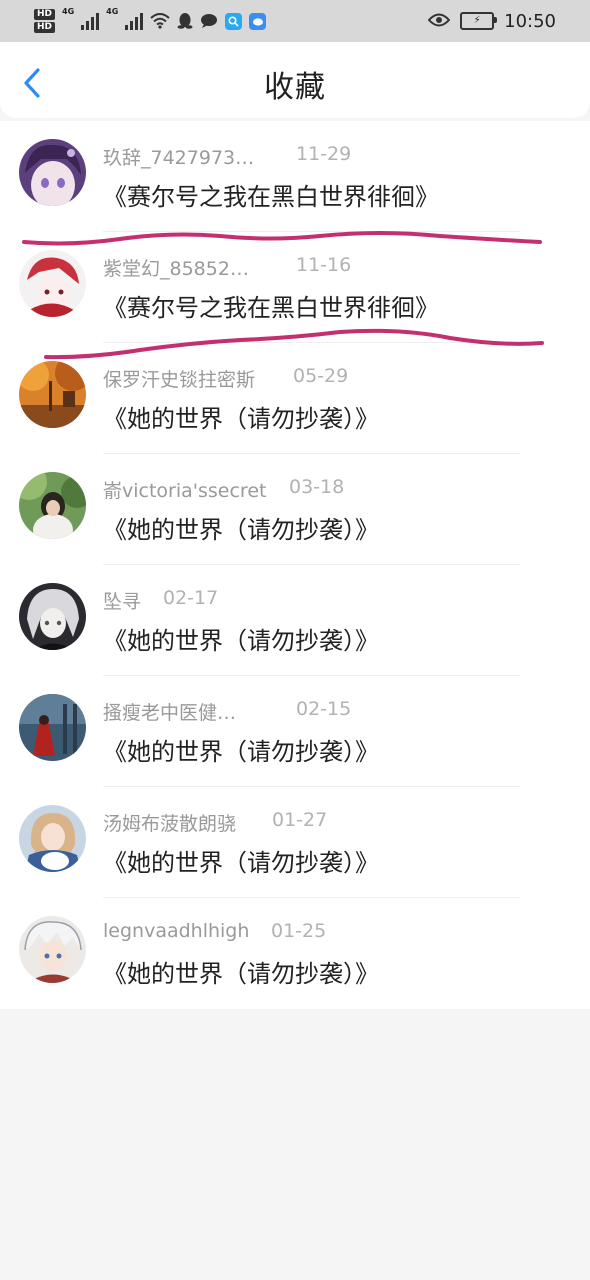  What do you see at coordinates (295, 842) in the screenshot?
I see `list-item: 汤姆布菠散朗骁 01-27 《她的世界（请勿抄袭）》` at bounding box center [295, 842].